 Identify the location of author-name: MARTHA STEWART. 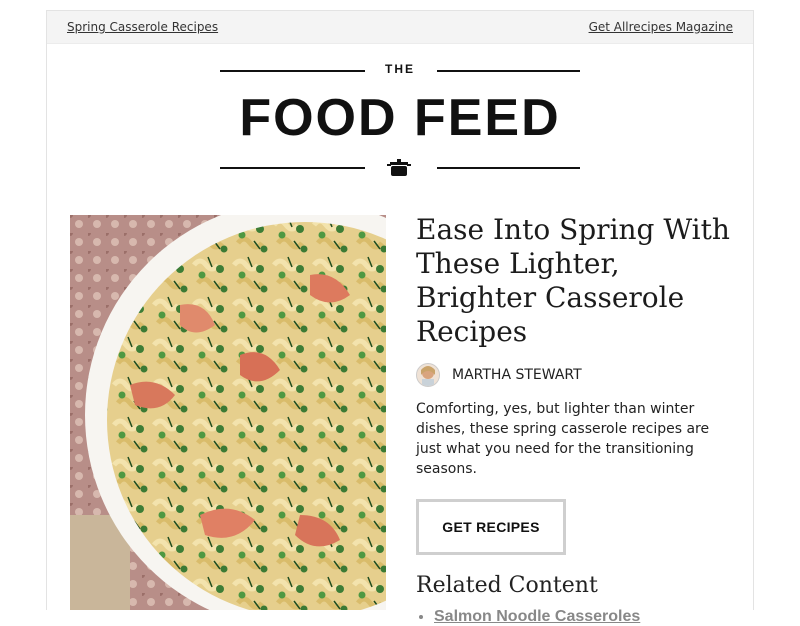
(517, 375).